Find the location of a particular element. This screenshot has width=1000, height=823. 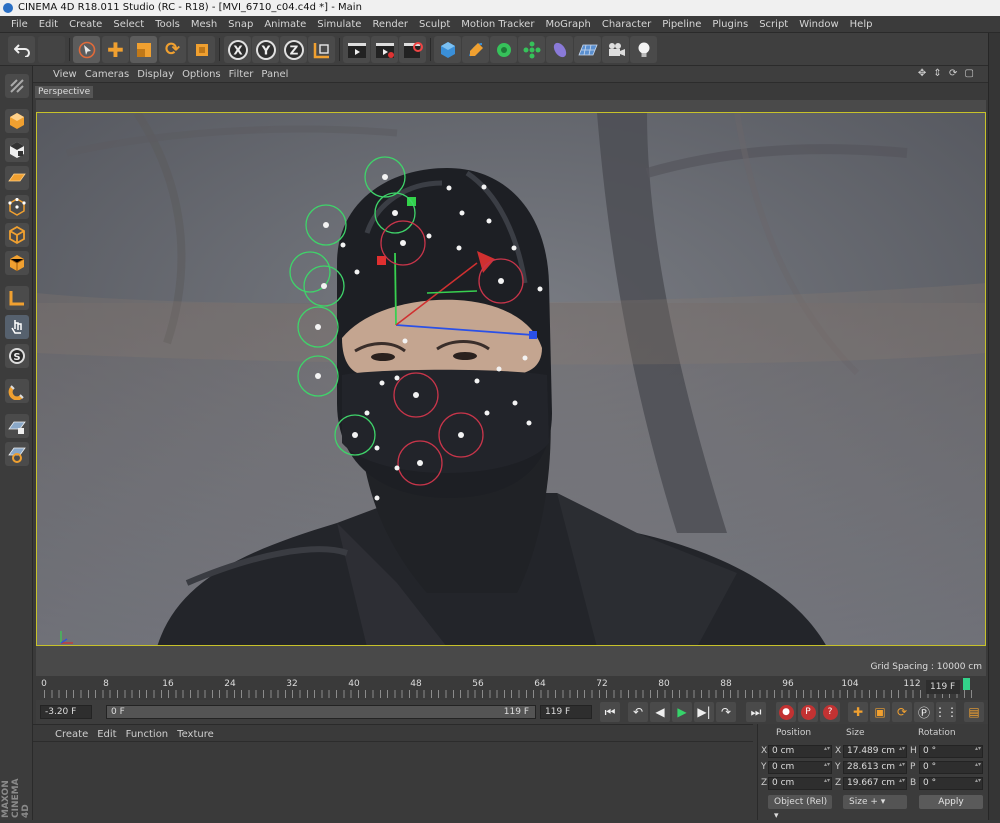

previous-frame-icon: ◀ is located at coordinates (660, 712).